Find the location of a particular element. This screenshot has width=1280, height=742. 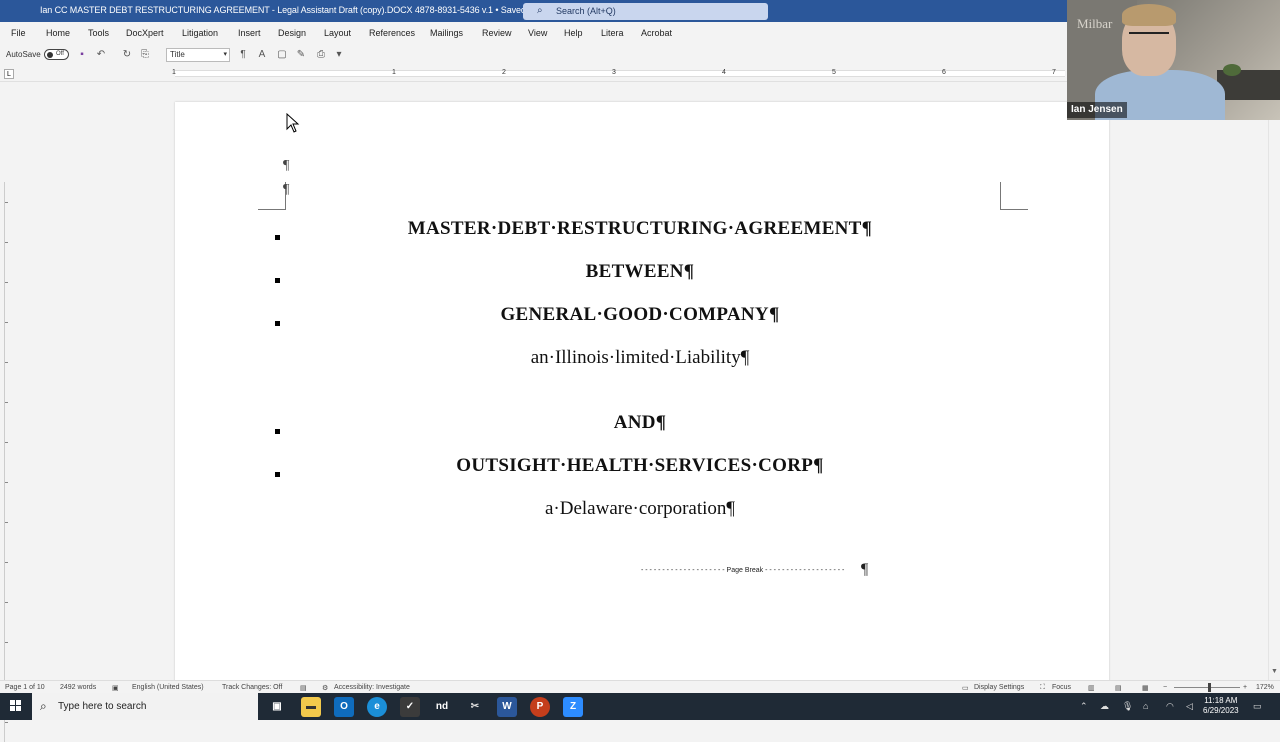

display-settings: Display Settings is located at coordinates (999, 687).